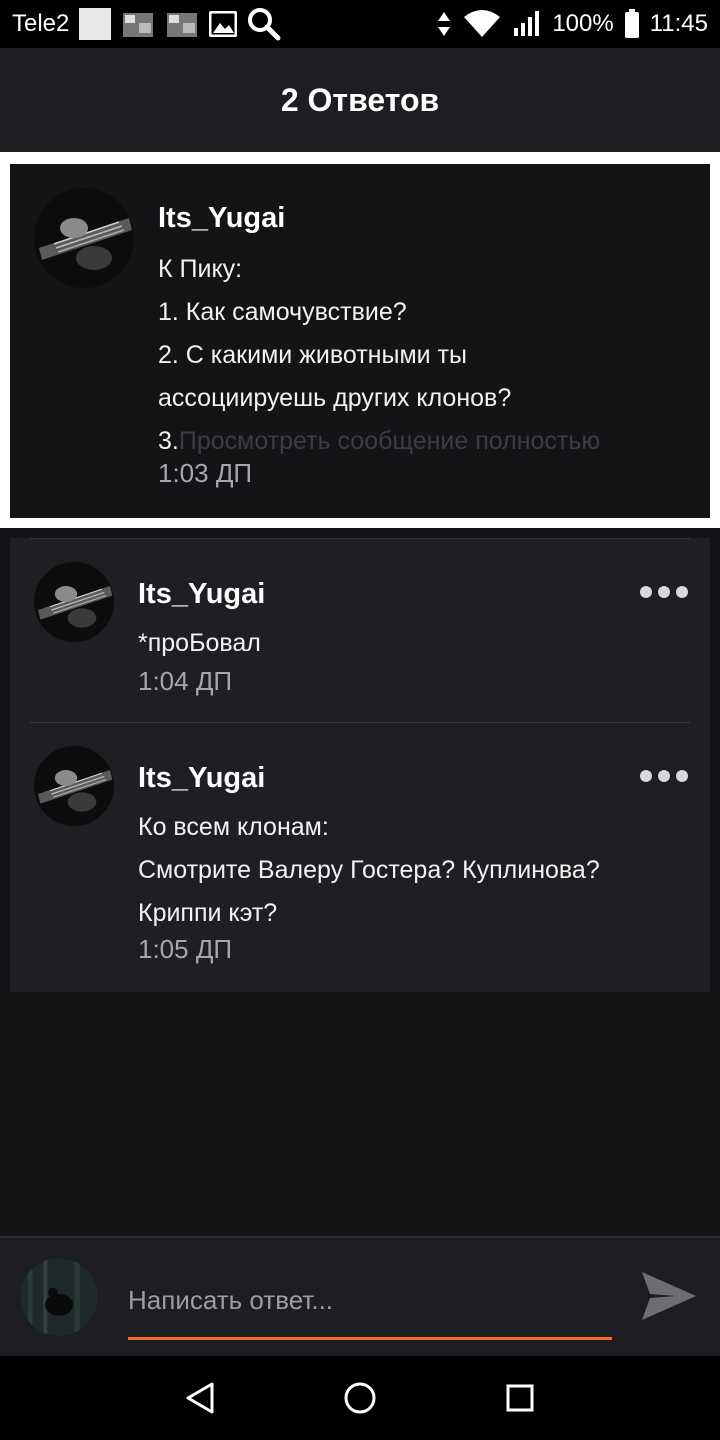 The image size is (720, 1440). I want to click on recents-square-icon, so click(520, 1398).